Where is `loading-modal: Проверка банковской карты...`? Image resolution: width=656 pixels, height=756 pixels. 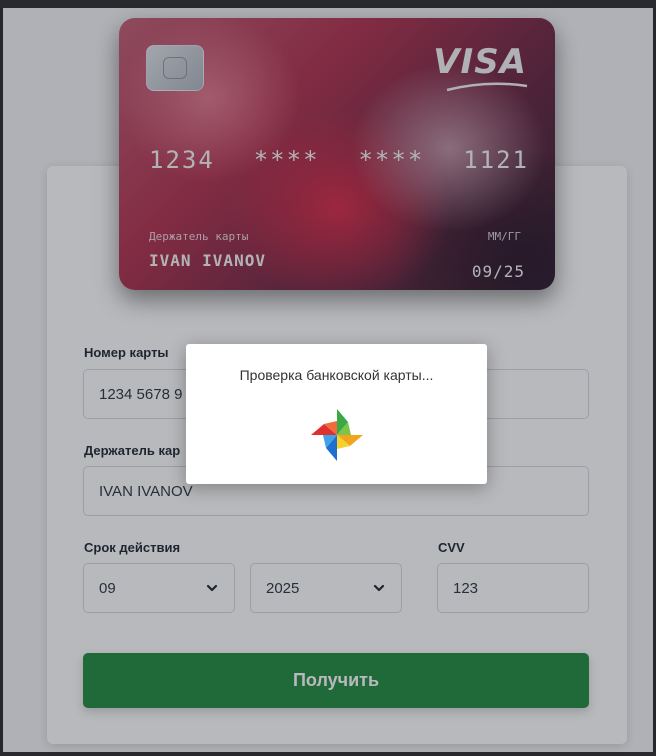 loading-modal: Проверка банковской карты... is located at coordinates (336, 414).